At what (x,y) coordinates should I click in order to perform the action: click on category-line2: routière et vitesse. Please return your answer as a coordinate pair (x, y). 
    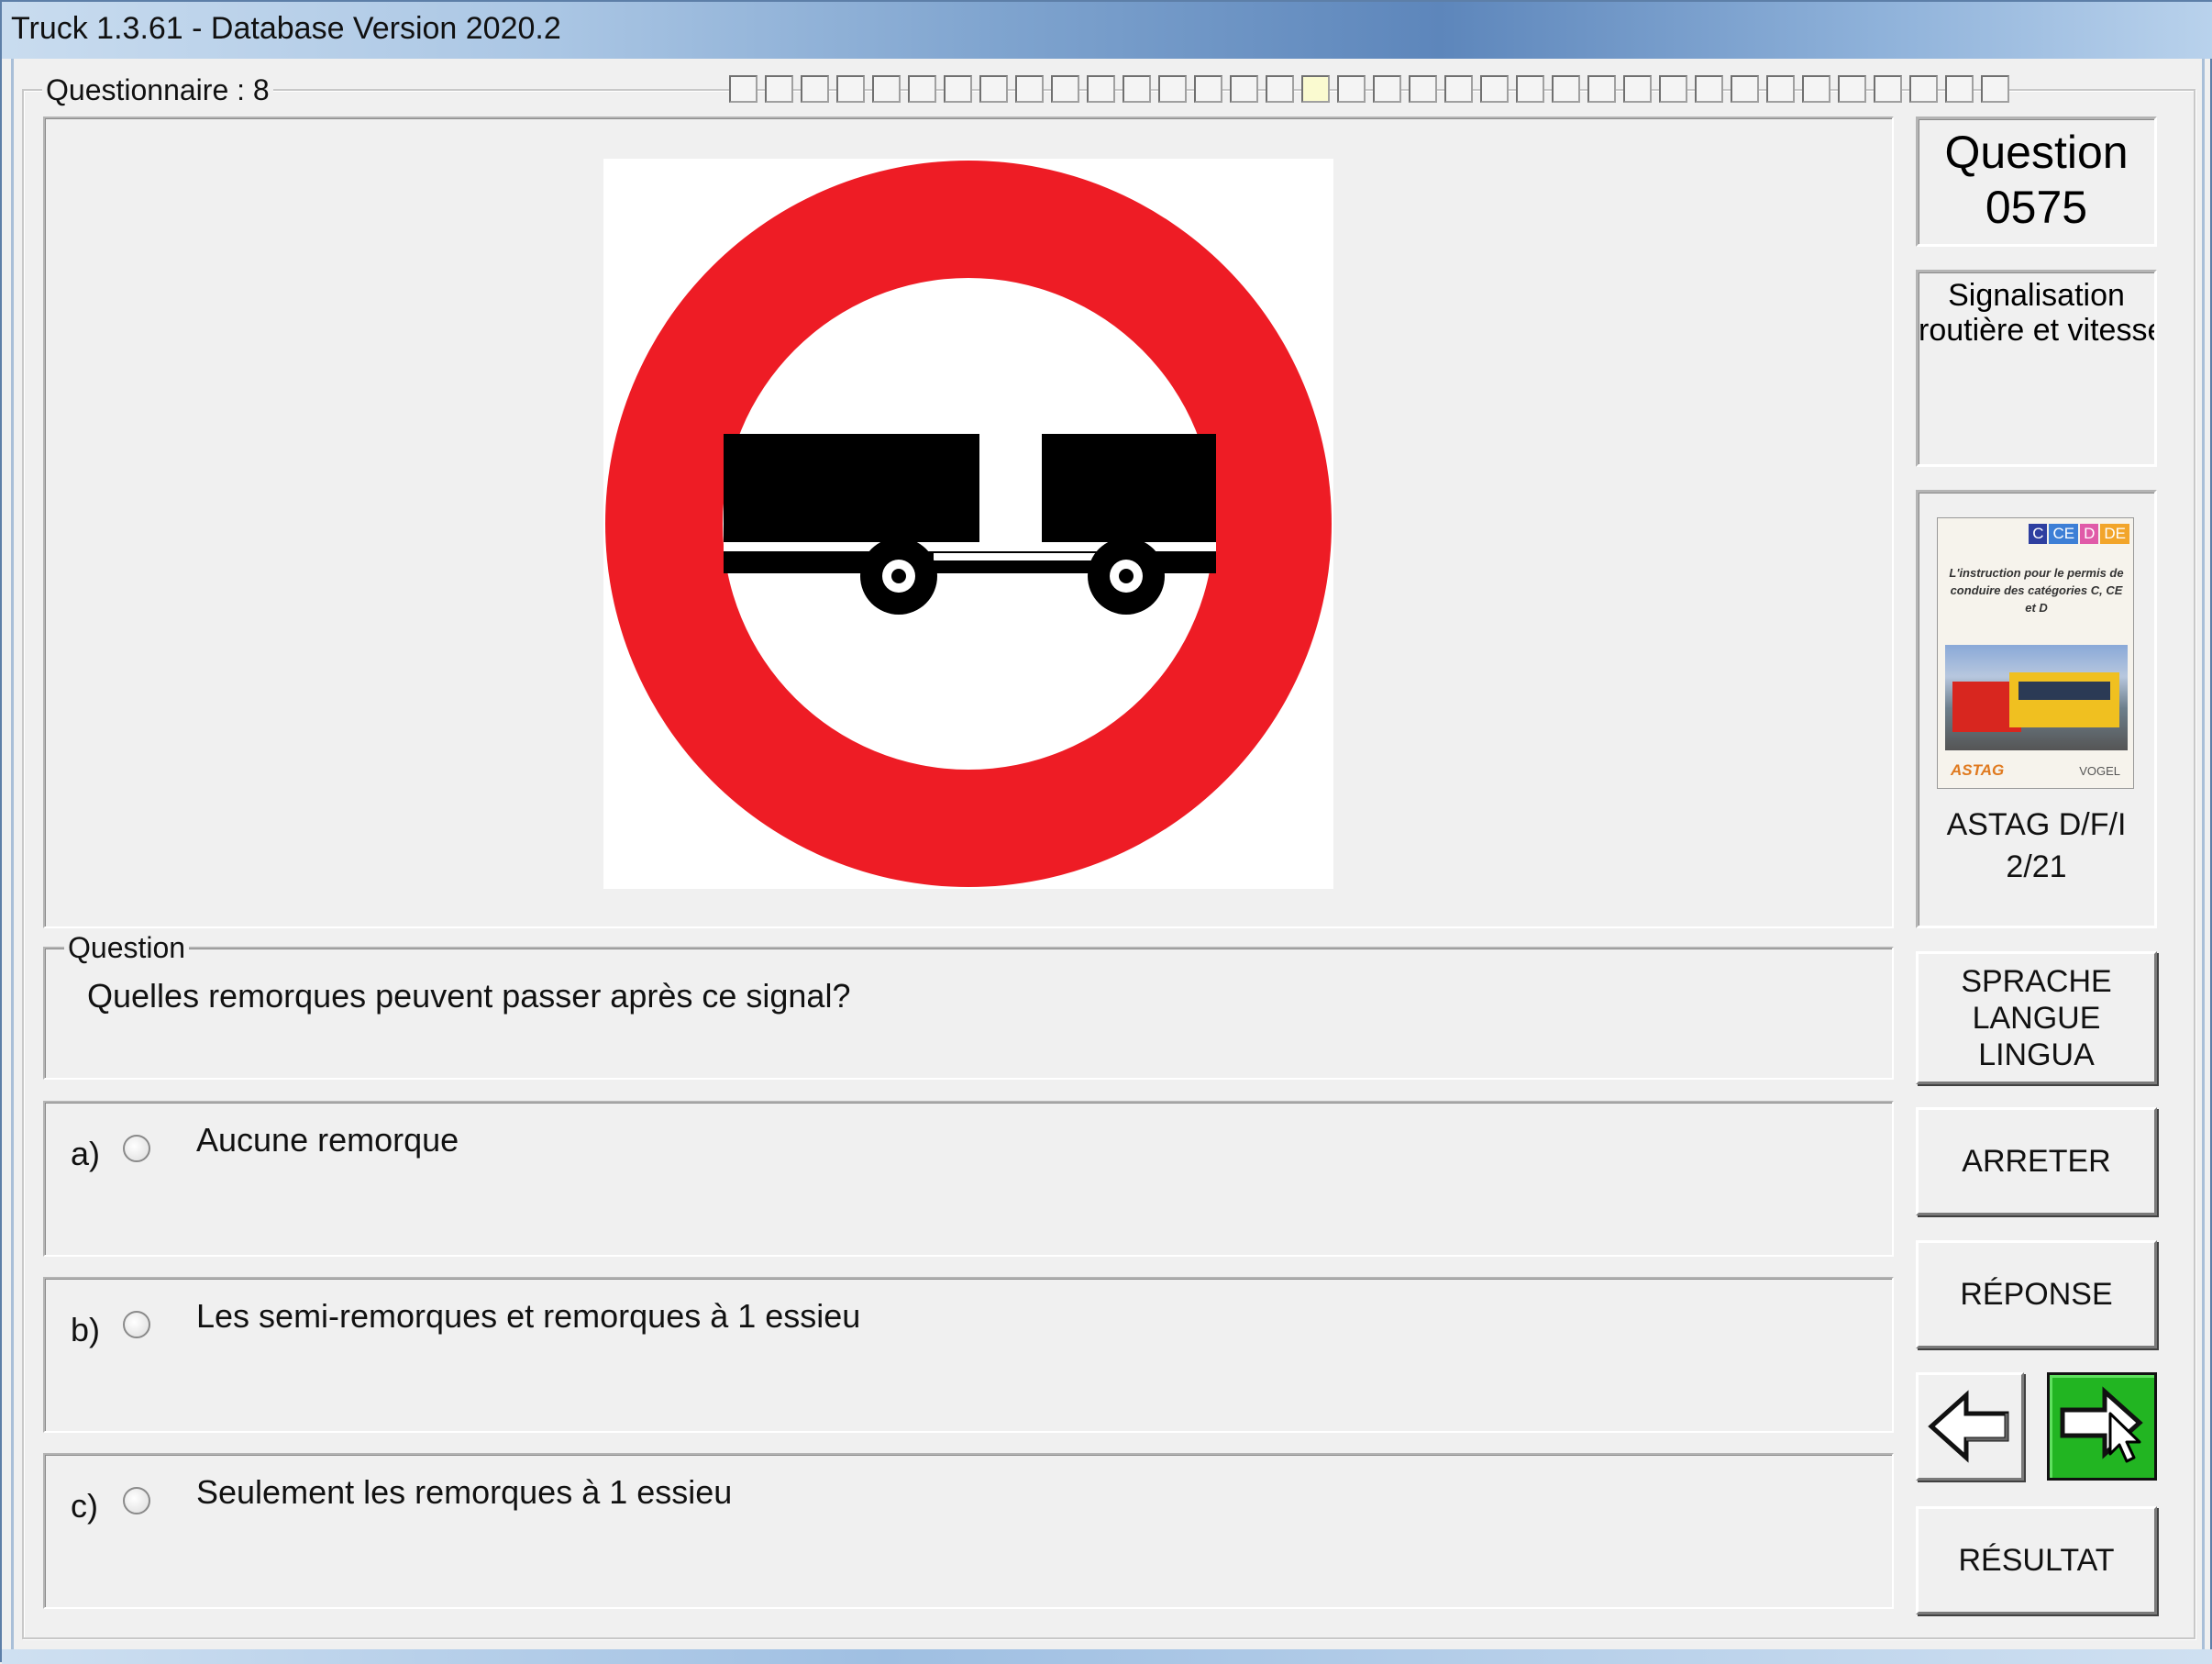
    Looking at the image, I should click on (2038, 330).